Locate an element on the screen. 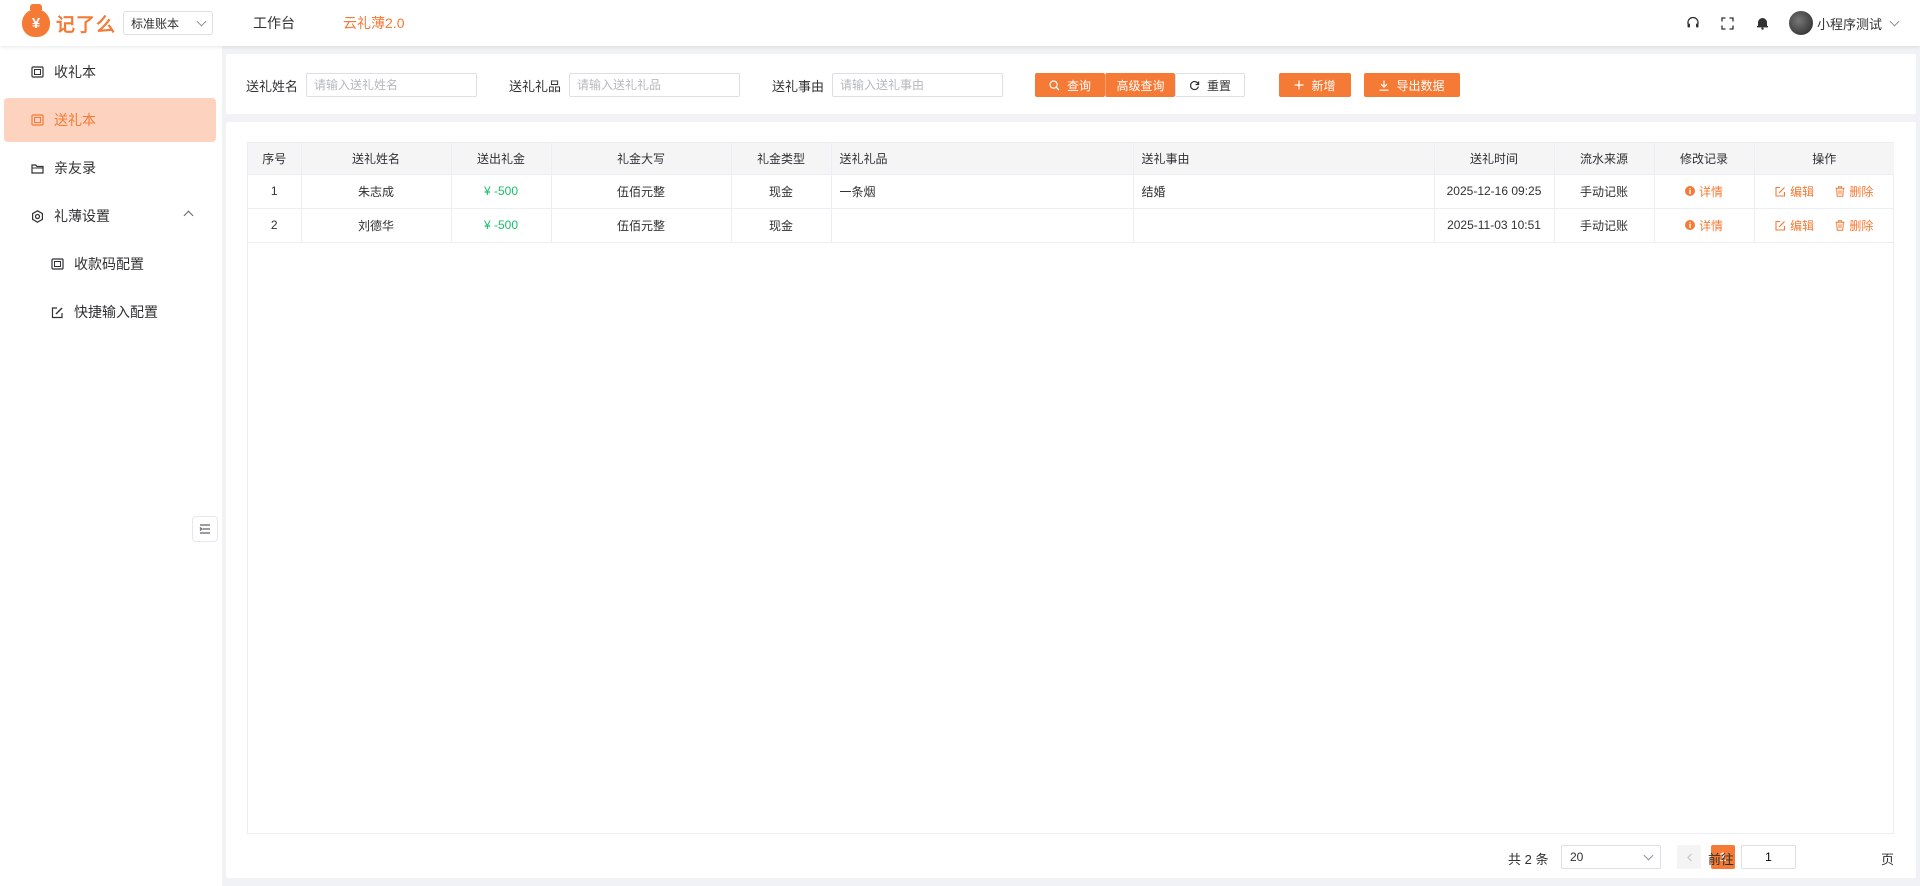  qrcode-icon is located at coordinates (57, 264).